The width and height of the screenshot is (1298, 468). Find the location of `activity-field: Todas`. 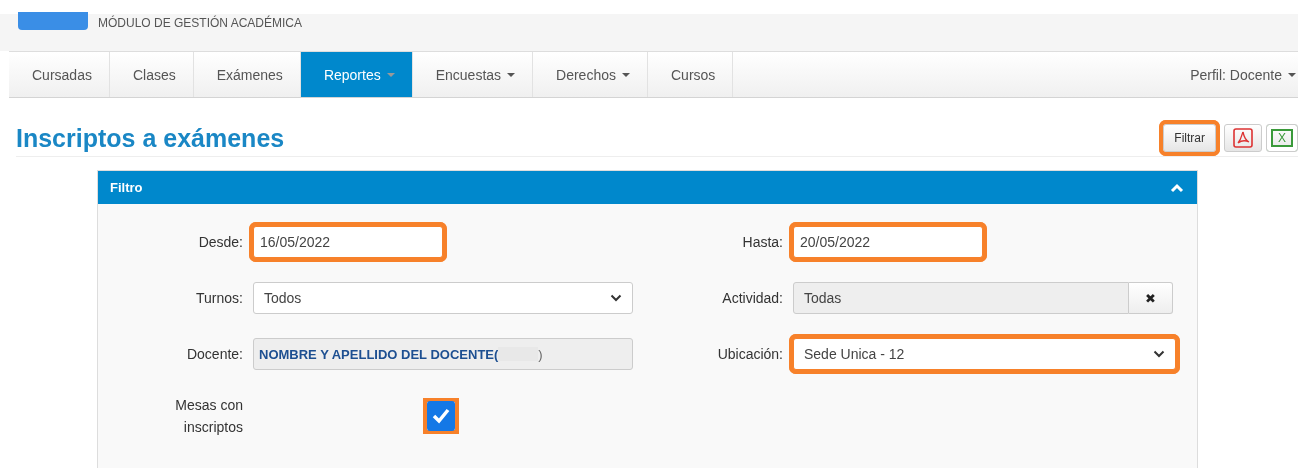

activity-field: Todas is located at coordinates (961, 298).